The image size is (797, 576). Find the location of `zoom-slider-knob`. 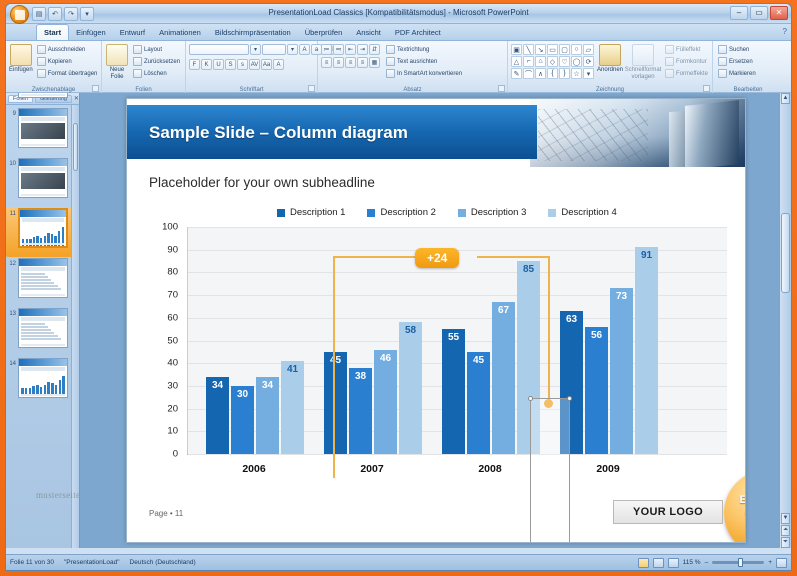

zoom-slider-knob is located at coordinates (741, 562).